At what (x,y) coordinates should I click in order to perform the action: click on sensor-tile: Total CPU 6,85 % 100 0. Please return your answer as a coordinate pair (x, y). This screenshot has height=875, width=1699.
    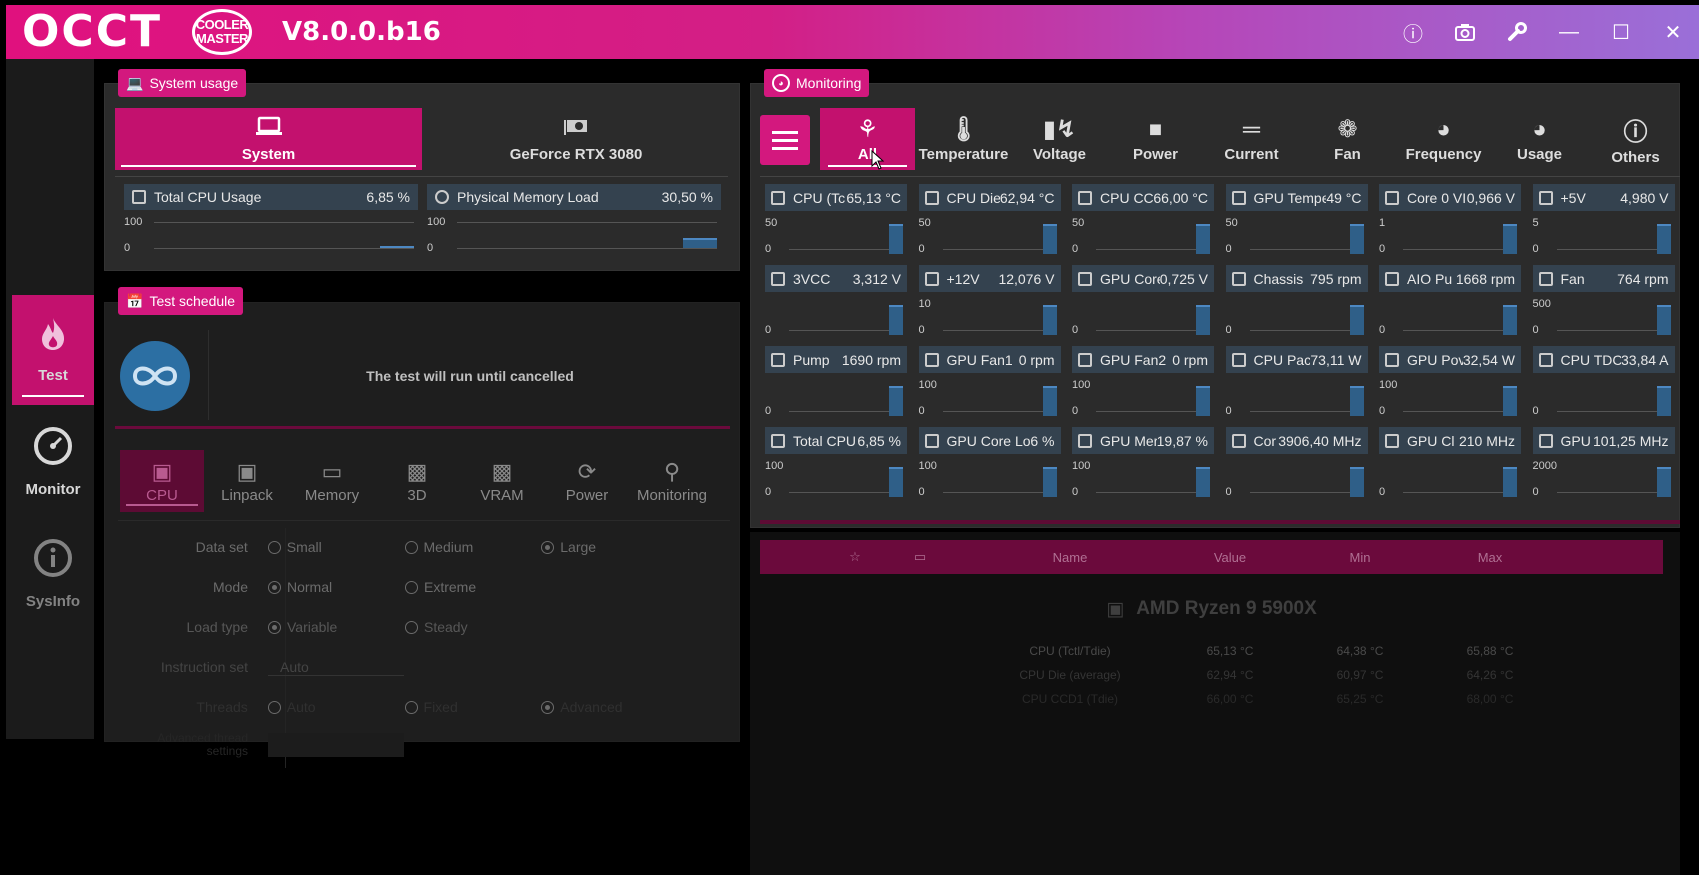
    Looking at the image, I should click on (836, 465).